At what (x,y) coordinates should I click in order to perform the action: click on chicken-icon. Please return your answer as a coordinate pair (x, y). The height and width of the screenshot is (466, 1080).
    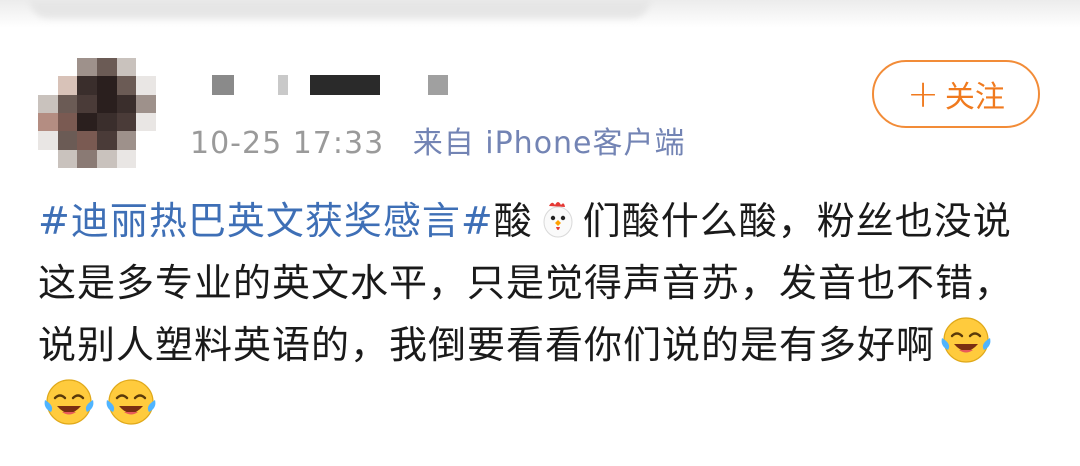
    Looking at the image, I should click on (558, 220).